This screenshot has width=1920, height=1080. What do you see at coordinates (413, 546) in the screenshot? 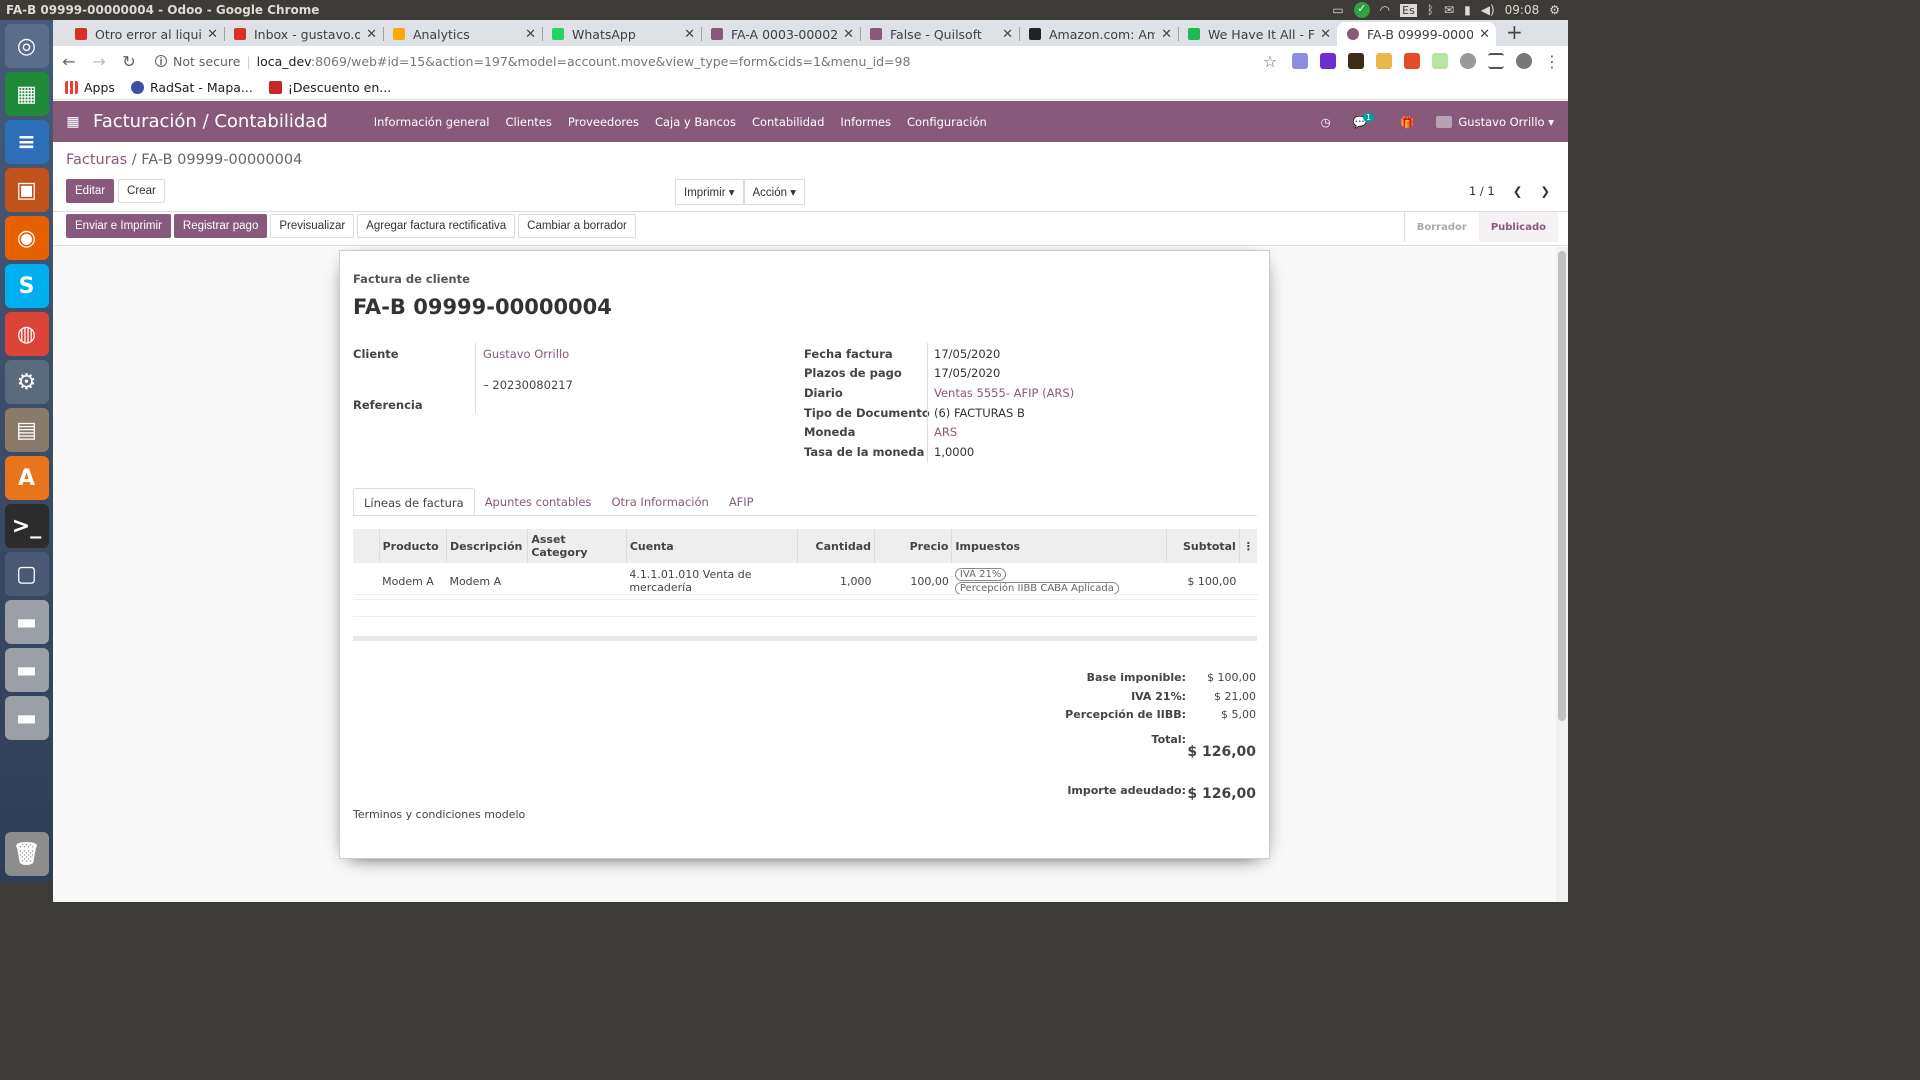
I see `col-product: Producto` at bounding box center [413, 546].